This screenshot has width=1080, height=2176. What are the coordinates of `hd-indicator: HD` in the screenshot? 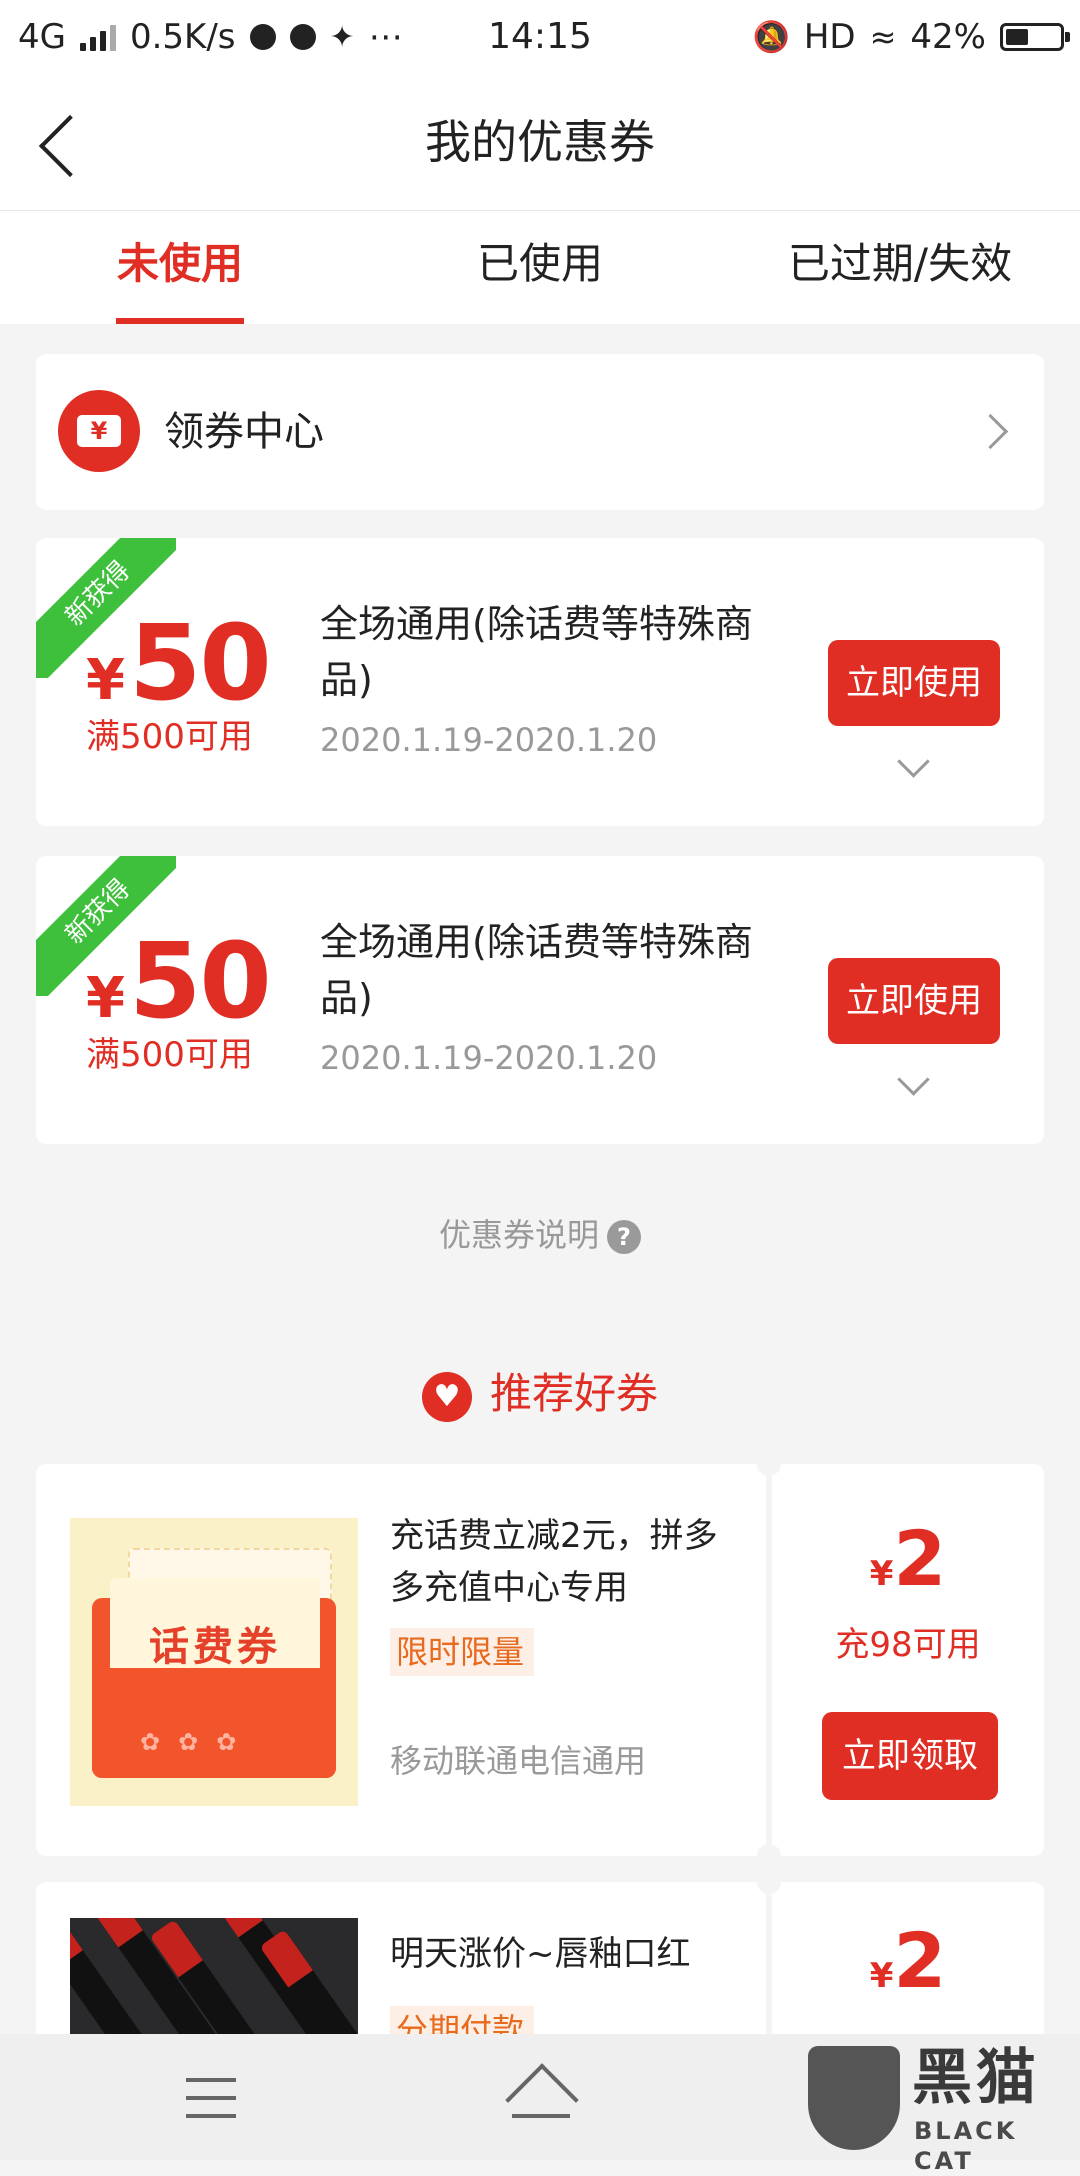 It's located at (829, 37).